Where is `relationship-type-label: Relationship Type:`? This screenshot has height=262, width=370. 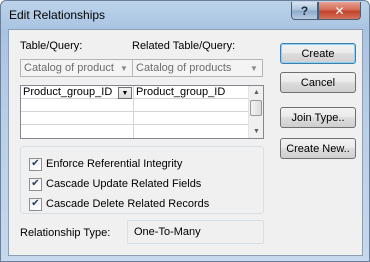
relationship-type-label: Relationship Type: is located at coordinates (65, 233).